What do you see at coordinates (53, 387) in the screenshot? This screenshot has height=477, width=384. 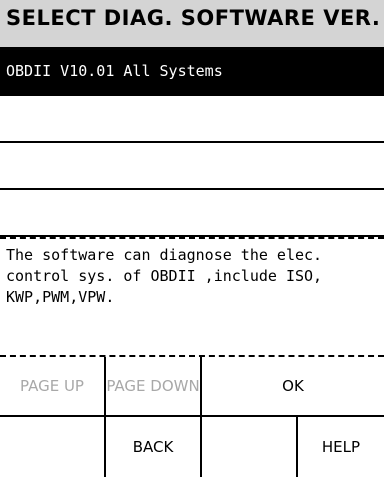 I see `page-up-button: PAGE UP` at bounding box center [53, 387].